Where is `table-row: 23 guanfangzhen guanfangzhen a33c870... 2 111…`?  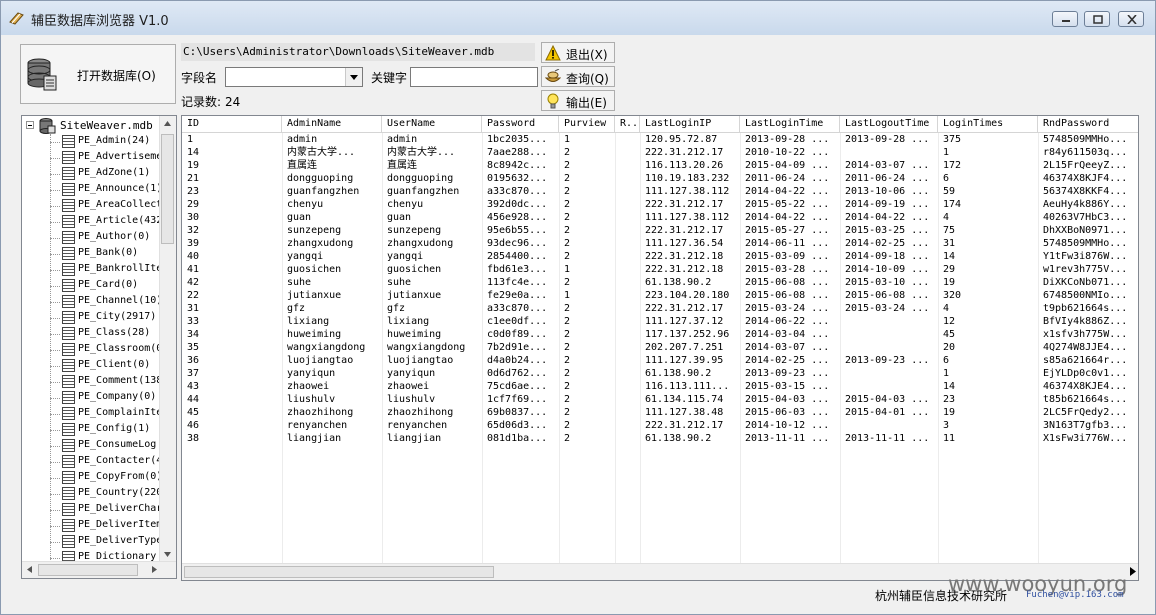 table-row: 23 guanfangzhen guanfangzhen a33c870... 2 111… is located at coordinates (660, 191).